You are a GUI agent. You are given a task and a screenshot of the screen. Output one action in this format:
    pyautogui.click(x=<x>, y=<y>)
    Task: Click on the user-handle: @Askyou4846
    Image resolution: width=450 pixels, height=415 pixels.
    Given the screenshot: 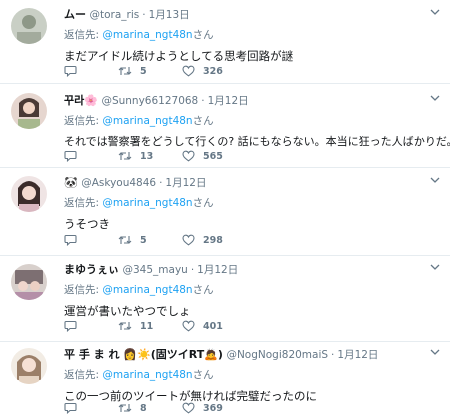 What is the action you would take?
    pyautogui.click(x=118, y=183)
    